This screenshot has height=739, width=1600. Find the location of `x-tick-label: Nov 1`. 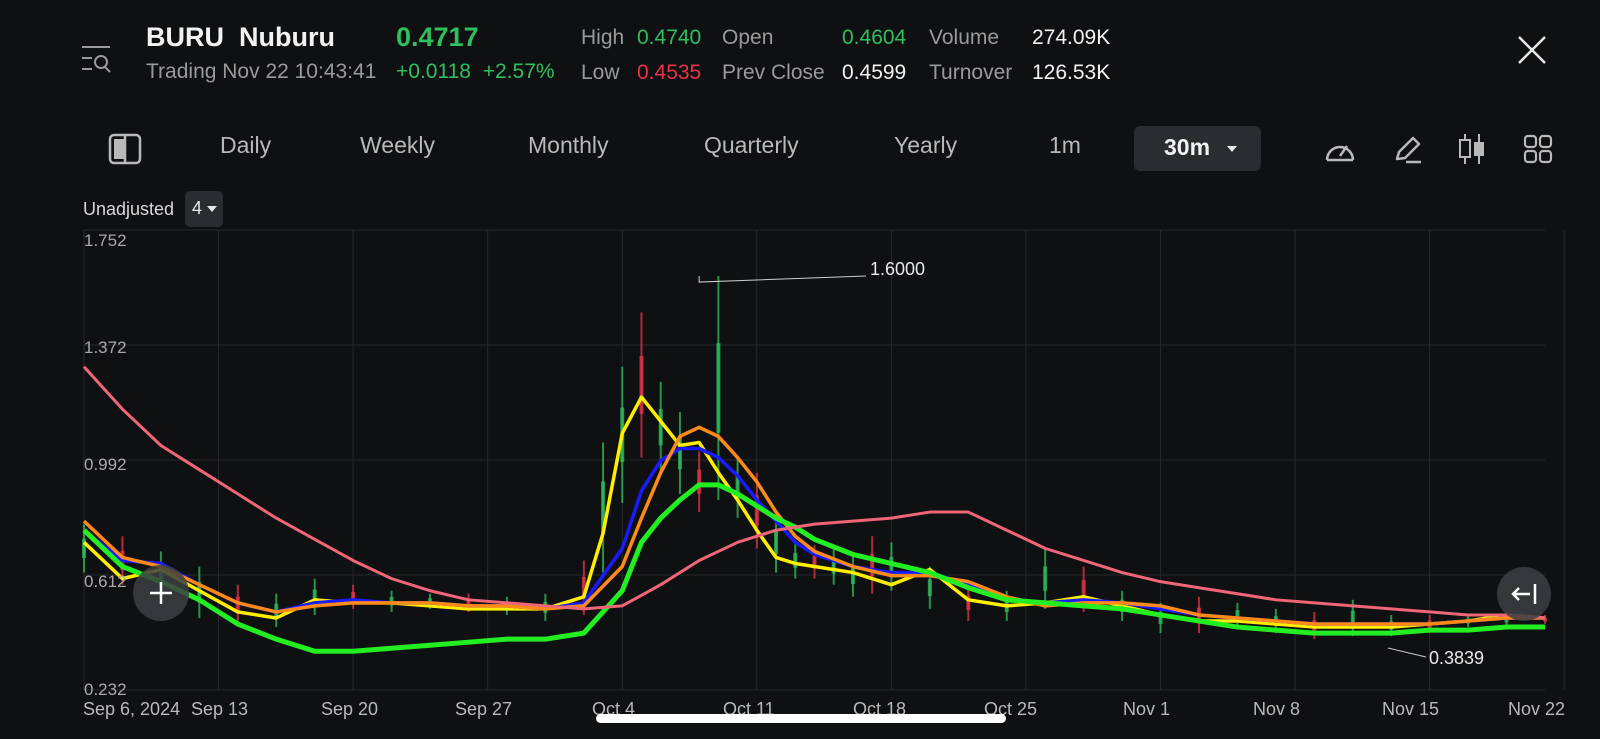

x-tick-label: Nov 1 is located at coordinates (1147, 709).